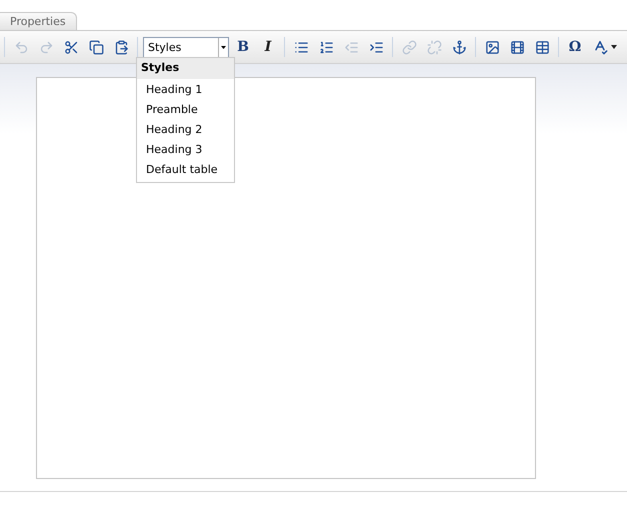 Image resolution: width=627 pixels, height=526 pixels. I want to click on menu-item: Heading 1, so click(185, 89).